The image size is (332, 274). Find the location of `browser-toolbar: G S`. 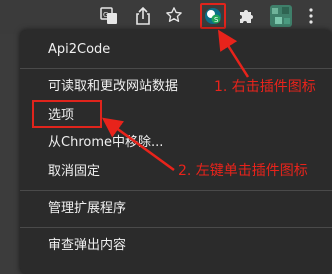

browser-toolbar: G S is located at coordinates (166, 17).